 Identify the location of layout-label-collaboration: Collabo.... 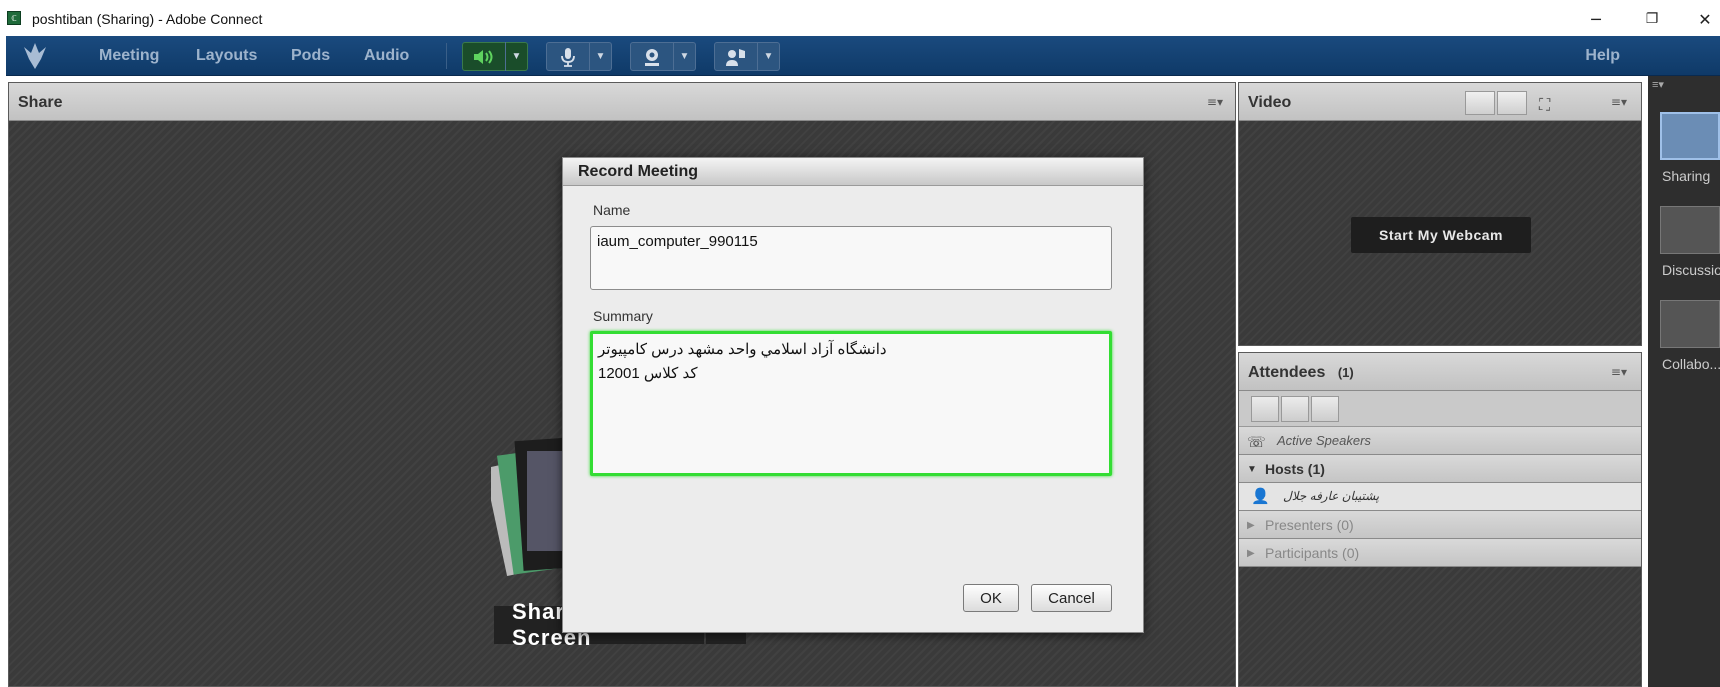
(1691, 364).